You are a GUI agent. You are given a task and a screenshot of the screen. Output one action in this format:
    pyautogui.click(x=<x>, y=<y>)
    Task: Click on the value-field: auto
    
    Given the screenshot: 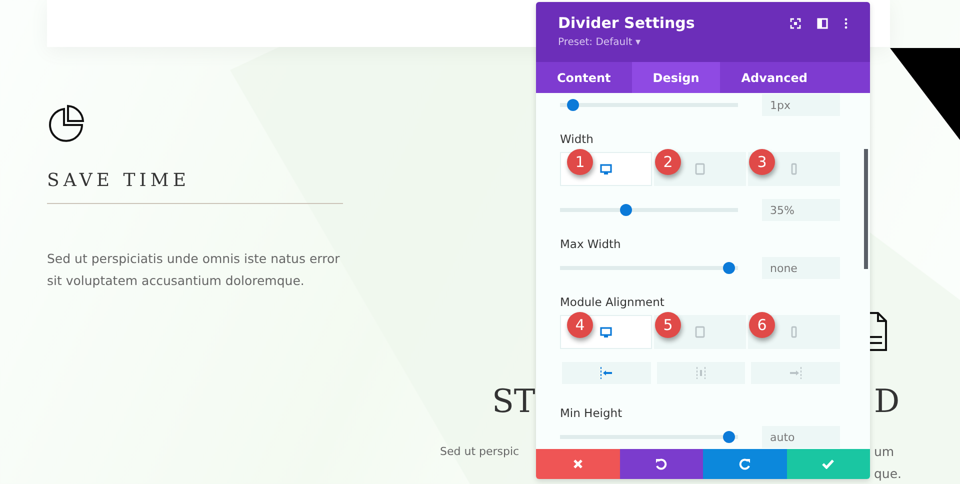 What is the action you would take?
    pyautogui.click(x=801, y=437)
    